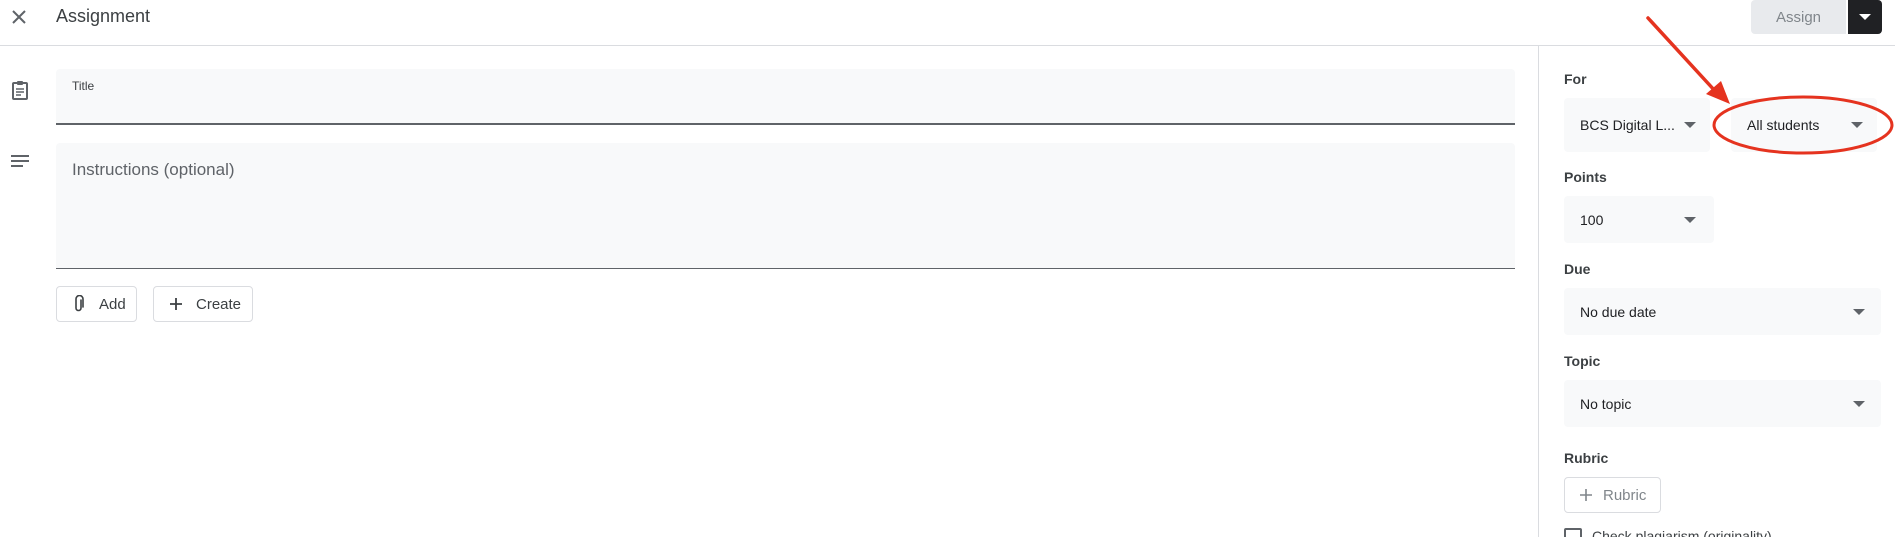  I want to click on assign-button: Assign, so click(1798, 17).